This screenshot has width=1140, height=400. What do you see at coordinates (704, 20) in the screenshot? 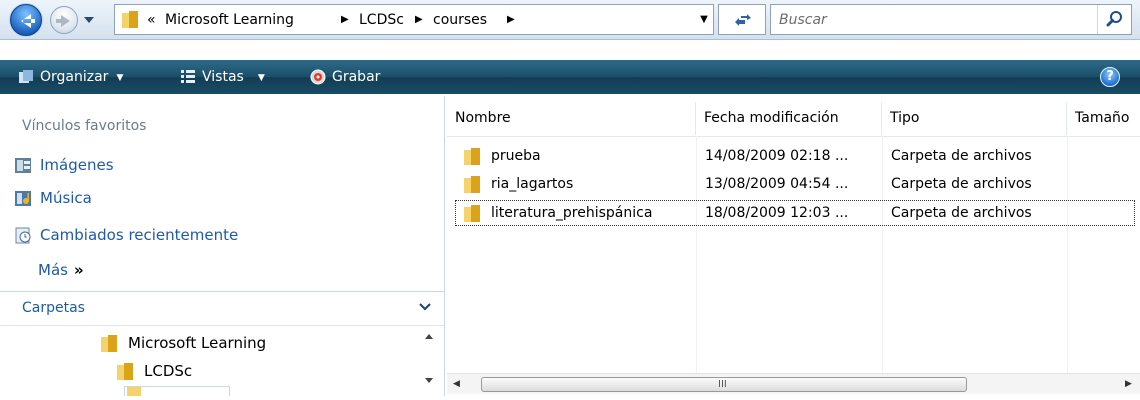
I see `address-history-dropdown: ▼` at bounding box center [704, 20].